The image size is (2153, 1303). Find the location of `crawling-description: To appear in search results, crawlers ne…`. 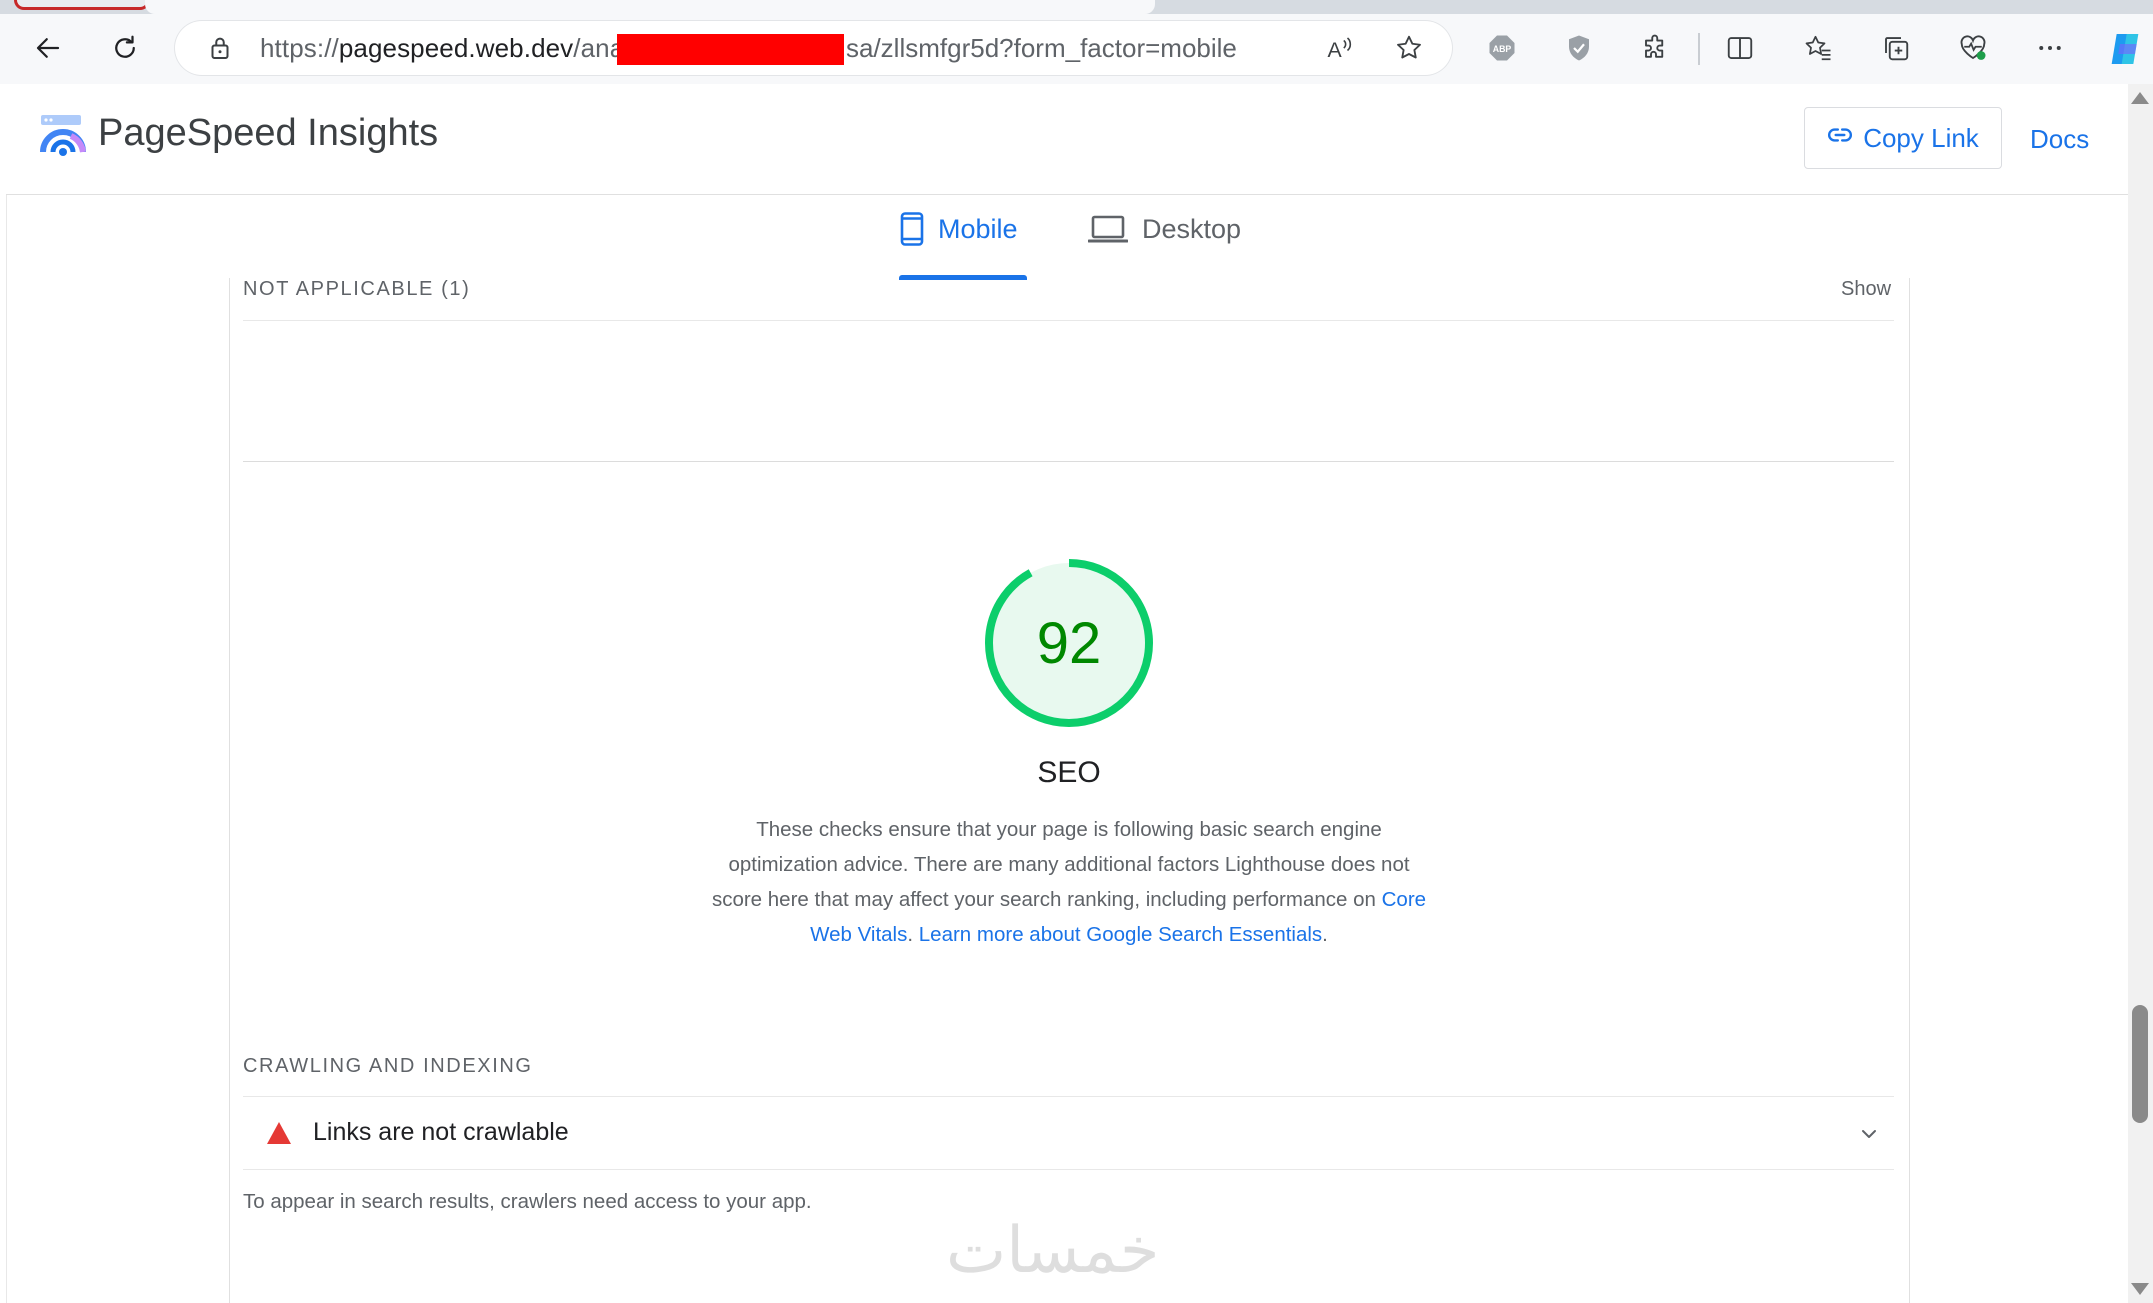

crawling-description: To appear in search results, crawlers ne… is located at coordinates (527, 1201).